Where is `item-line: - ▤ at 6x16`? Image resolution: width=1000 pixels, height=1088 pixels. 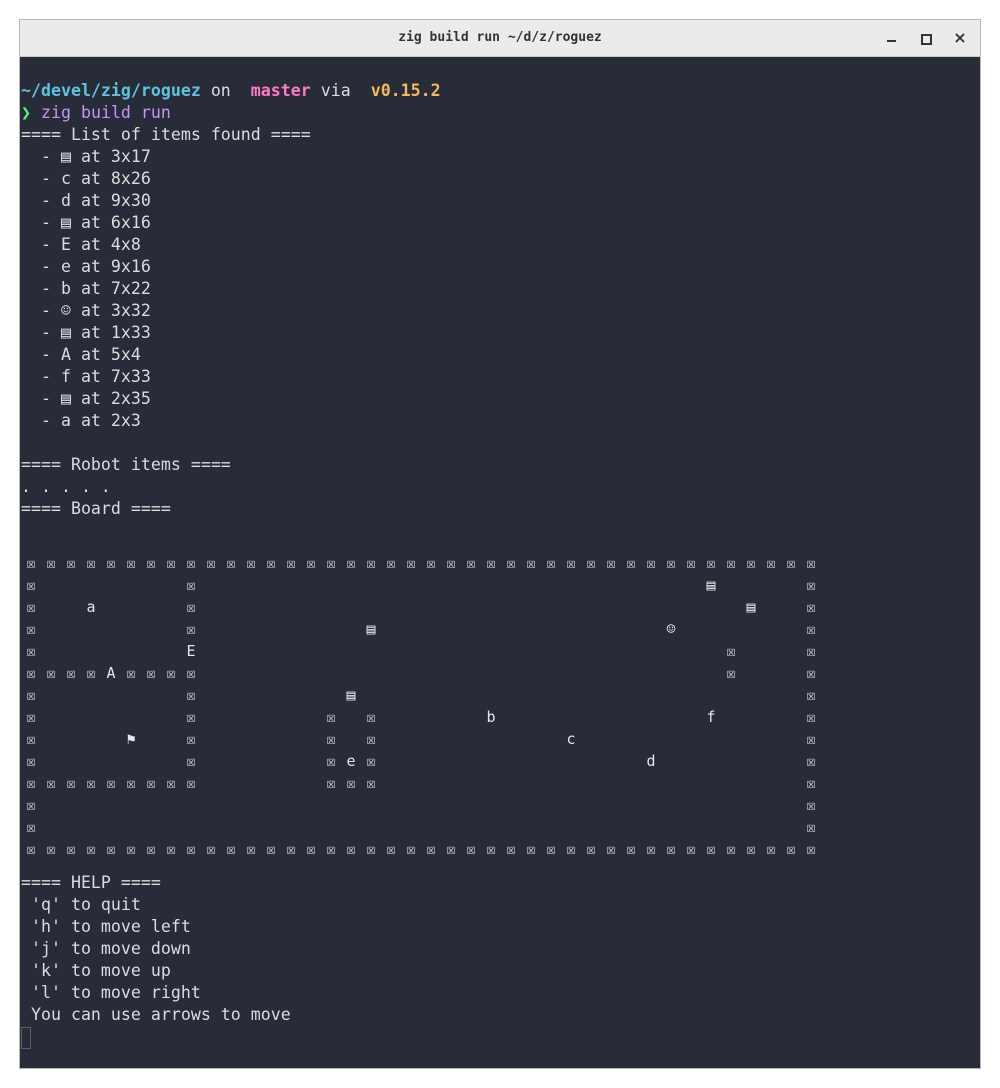
item-line: - ▤ at 6x16 is located at coordinates (86, 222).